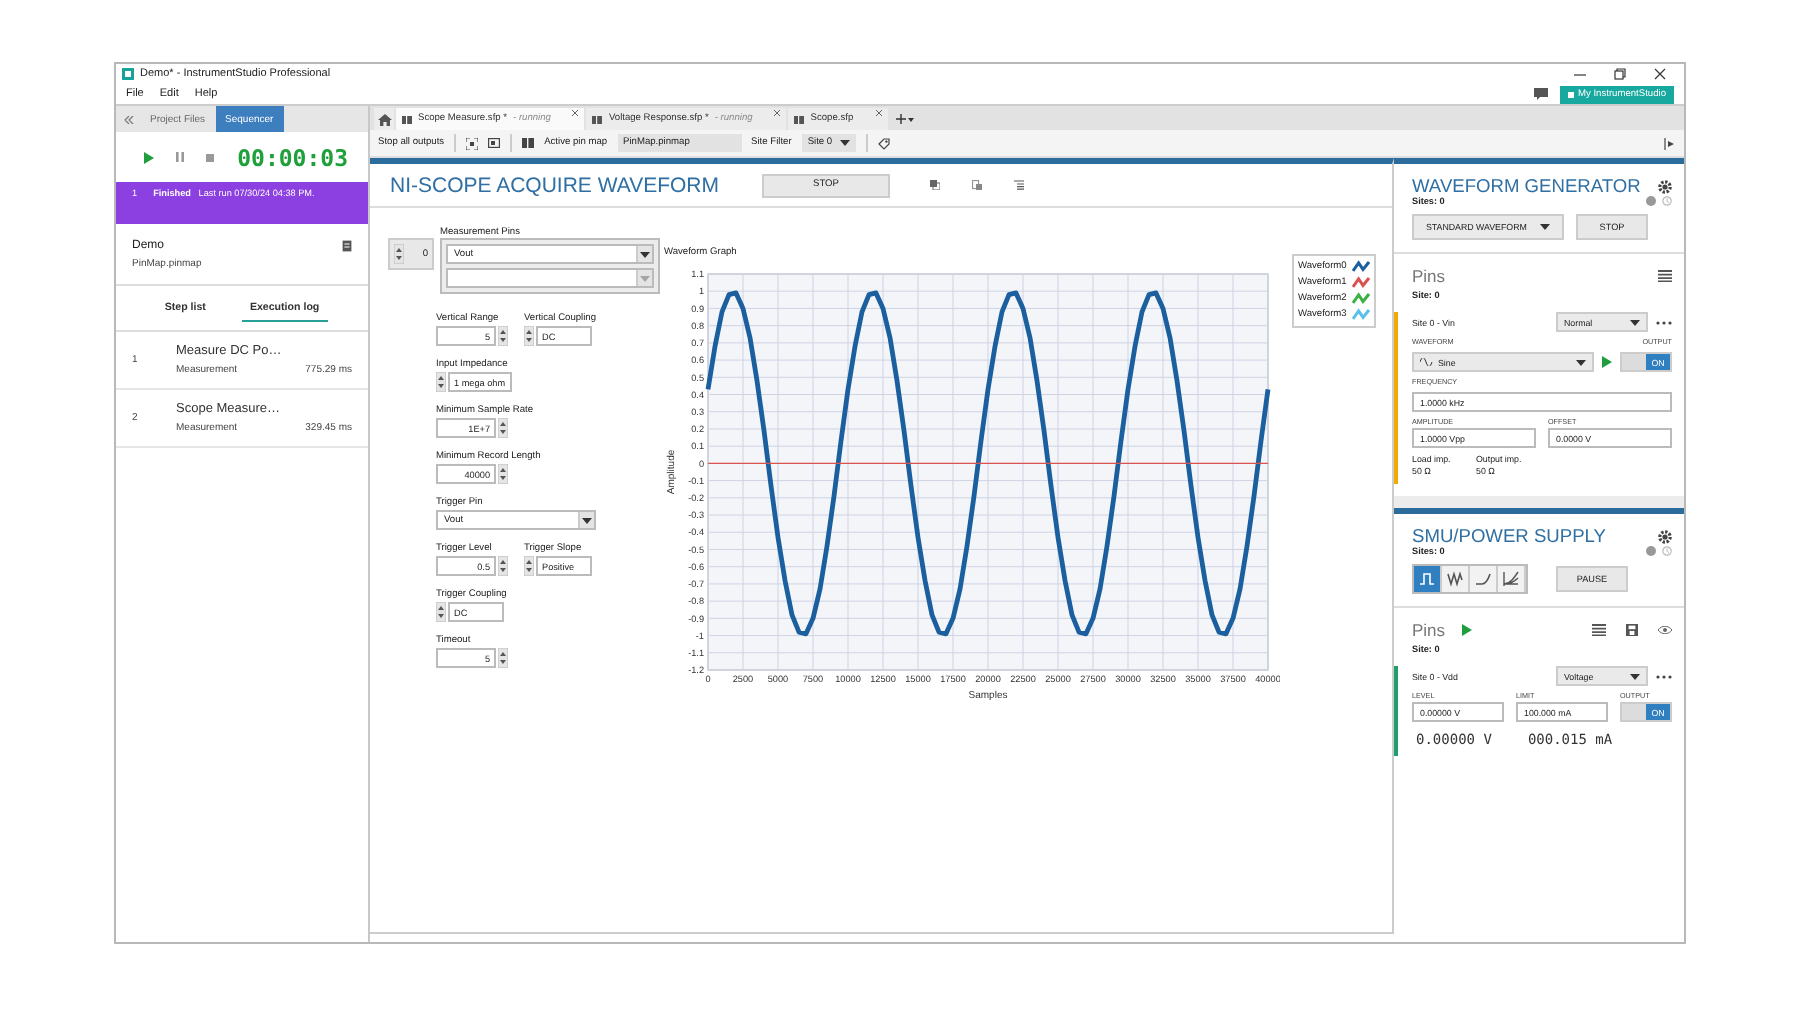 The height and width of the screenshot is (1012, 1800). I want to click on fan-icon, so click(1511, 579).